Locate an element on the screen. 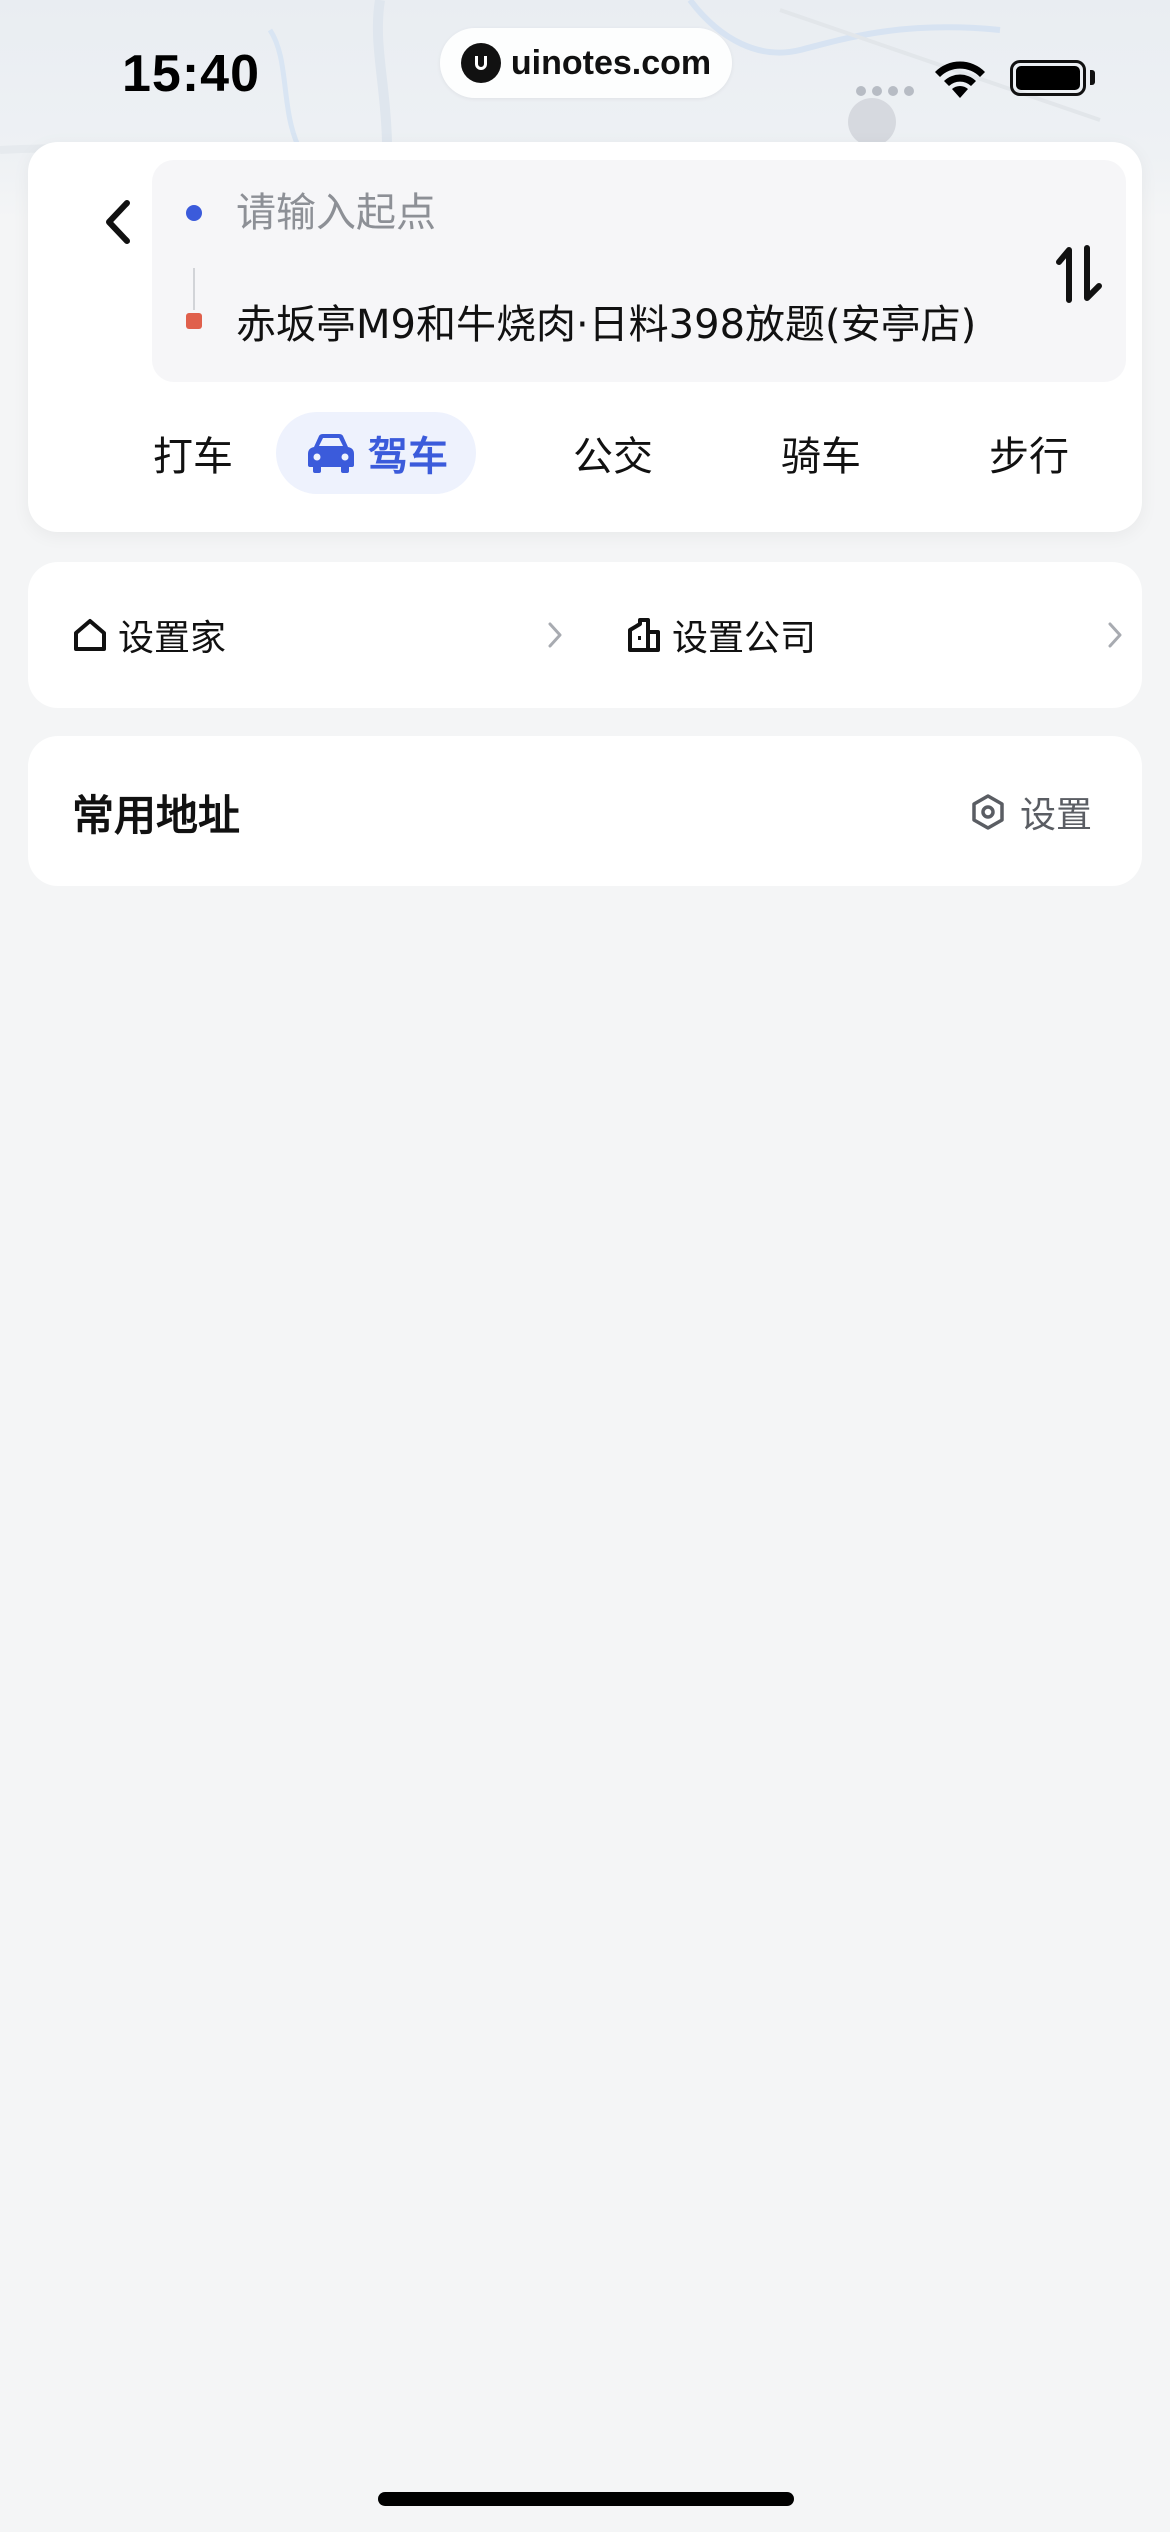  set-home-label: 设置家 is located at coordinates (172, 638).